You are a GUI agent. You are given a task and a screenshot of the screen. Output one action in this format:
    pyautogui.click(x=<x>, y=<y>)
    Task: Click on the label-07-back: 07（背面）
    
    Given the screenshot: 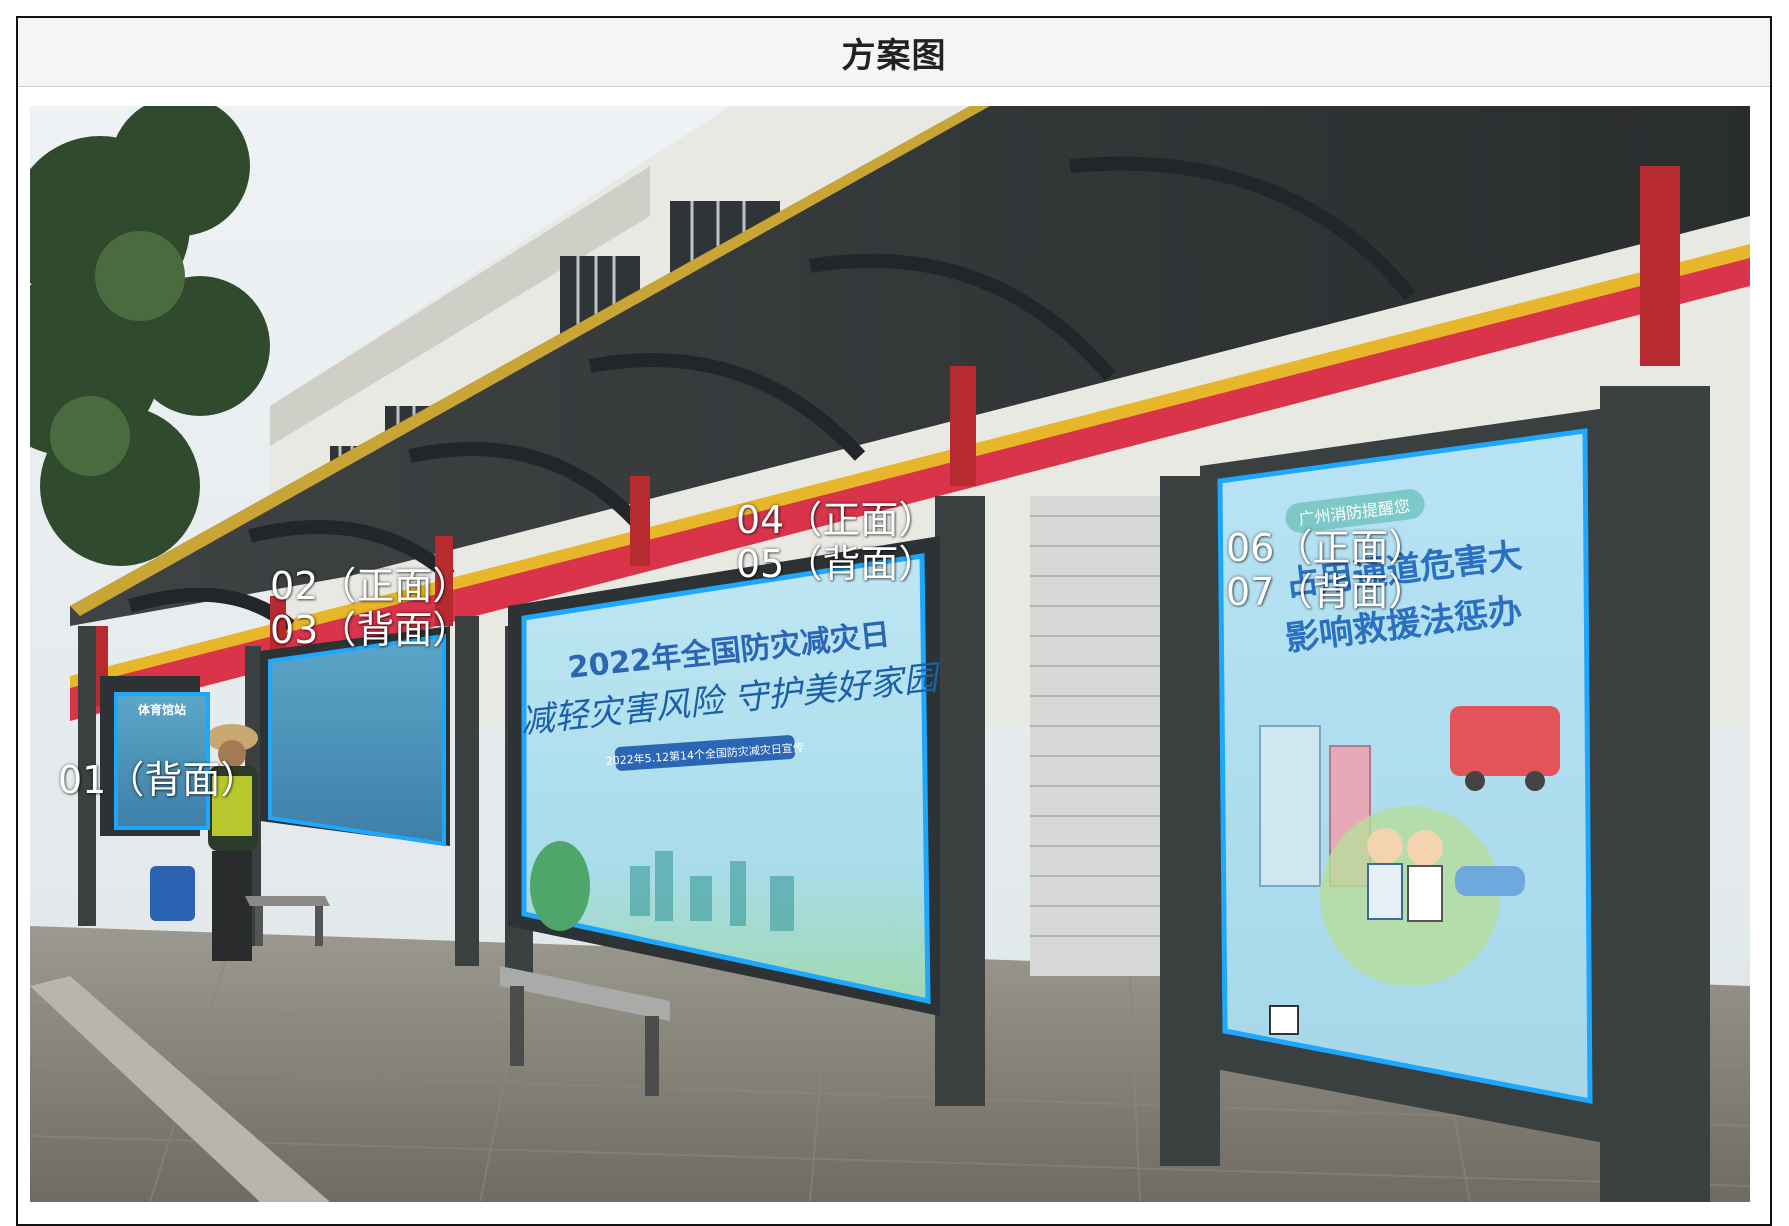 What is the action you would take?
    pyautogui.click(x=1326, y=592)
    